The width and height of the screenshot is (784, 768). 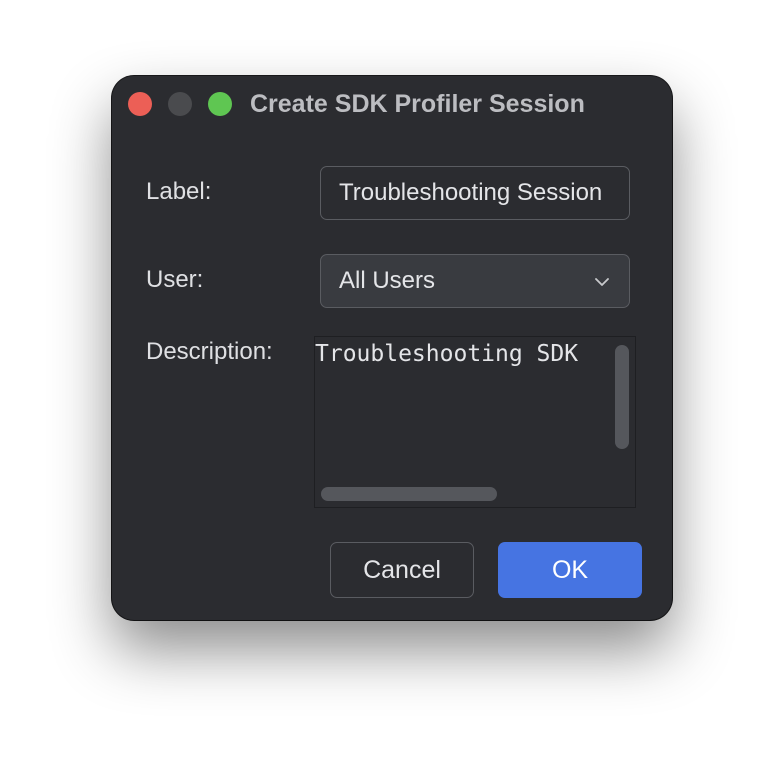 What do you see at coordinates (602, 282) in the screenshot?
I see `chevron-down-icon` at bounding box center [602, 282].